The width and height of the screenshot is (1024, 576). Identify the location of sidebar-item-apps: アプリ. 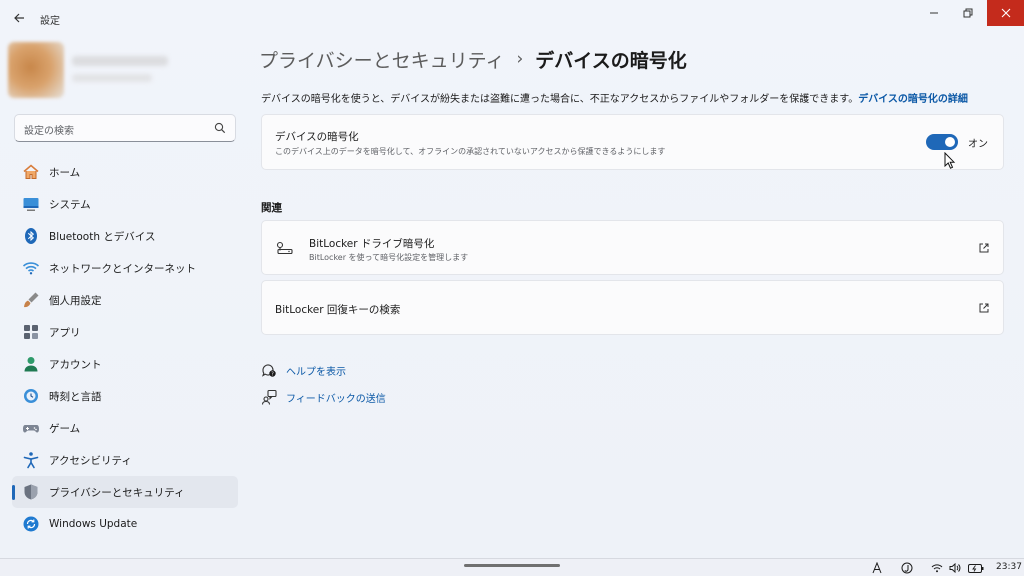
(125, 332).